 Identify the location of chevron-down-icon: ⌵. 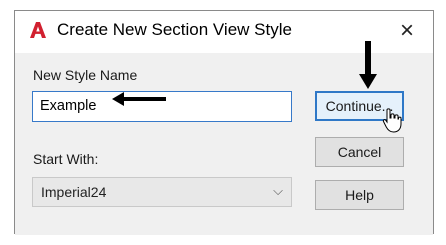
(278, 190).